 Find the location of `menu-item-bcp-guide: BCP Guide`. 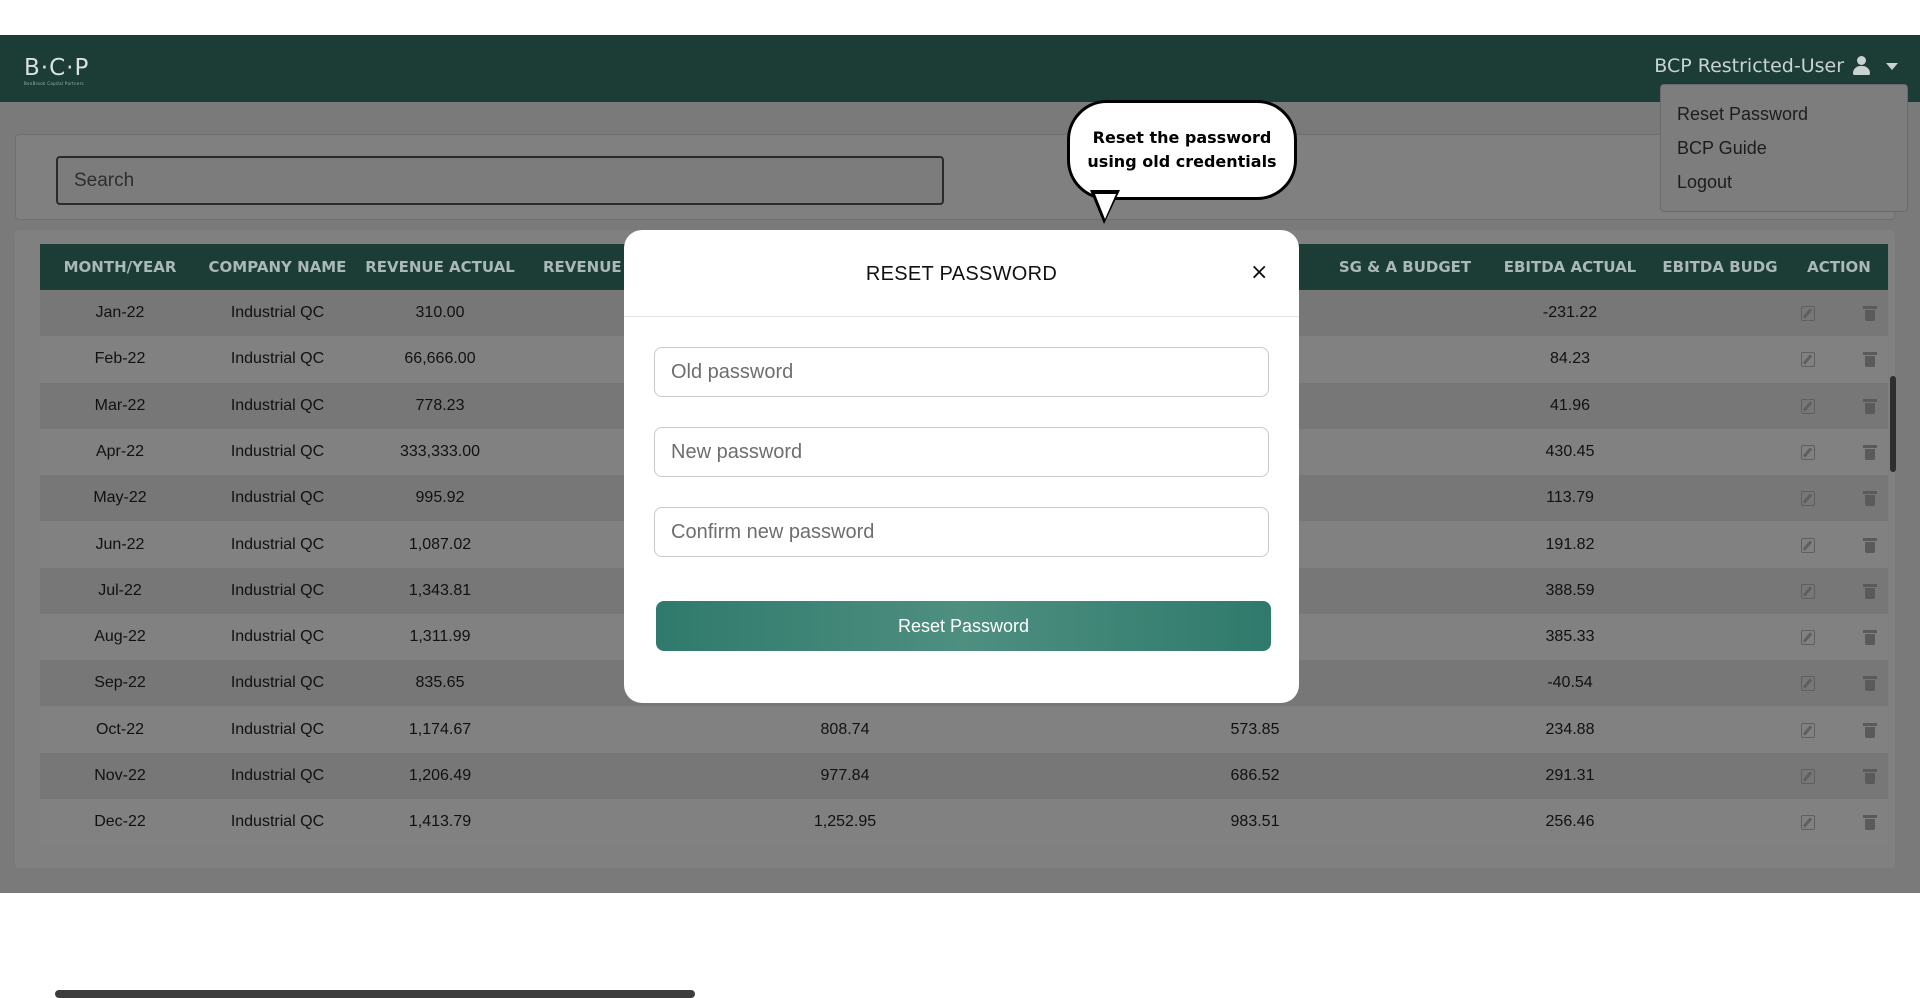

menu-item-bcp-guide: BCP Guide is located at coordinates (1792, 154).